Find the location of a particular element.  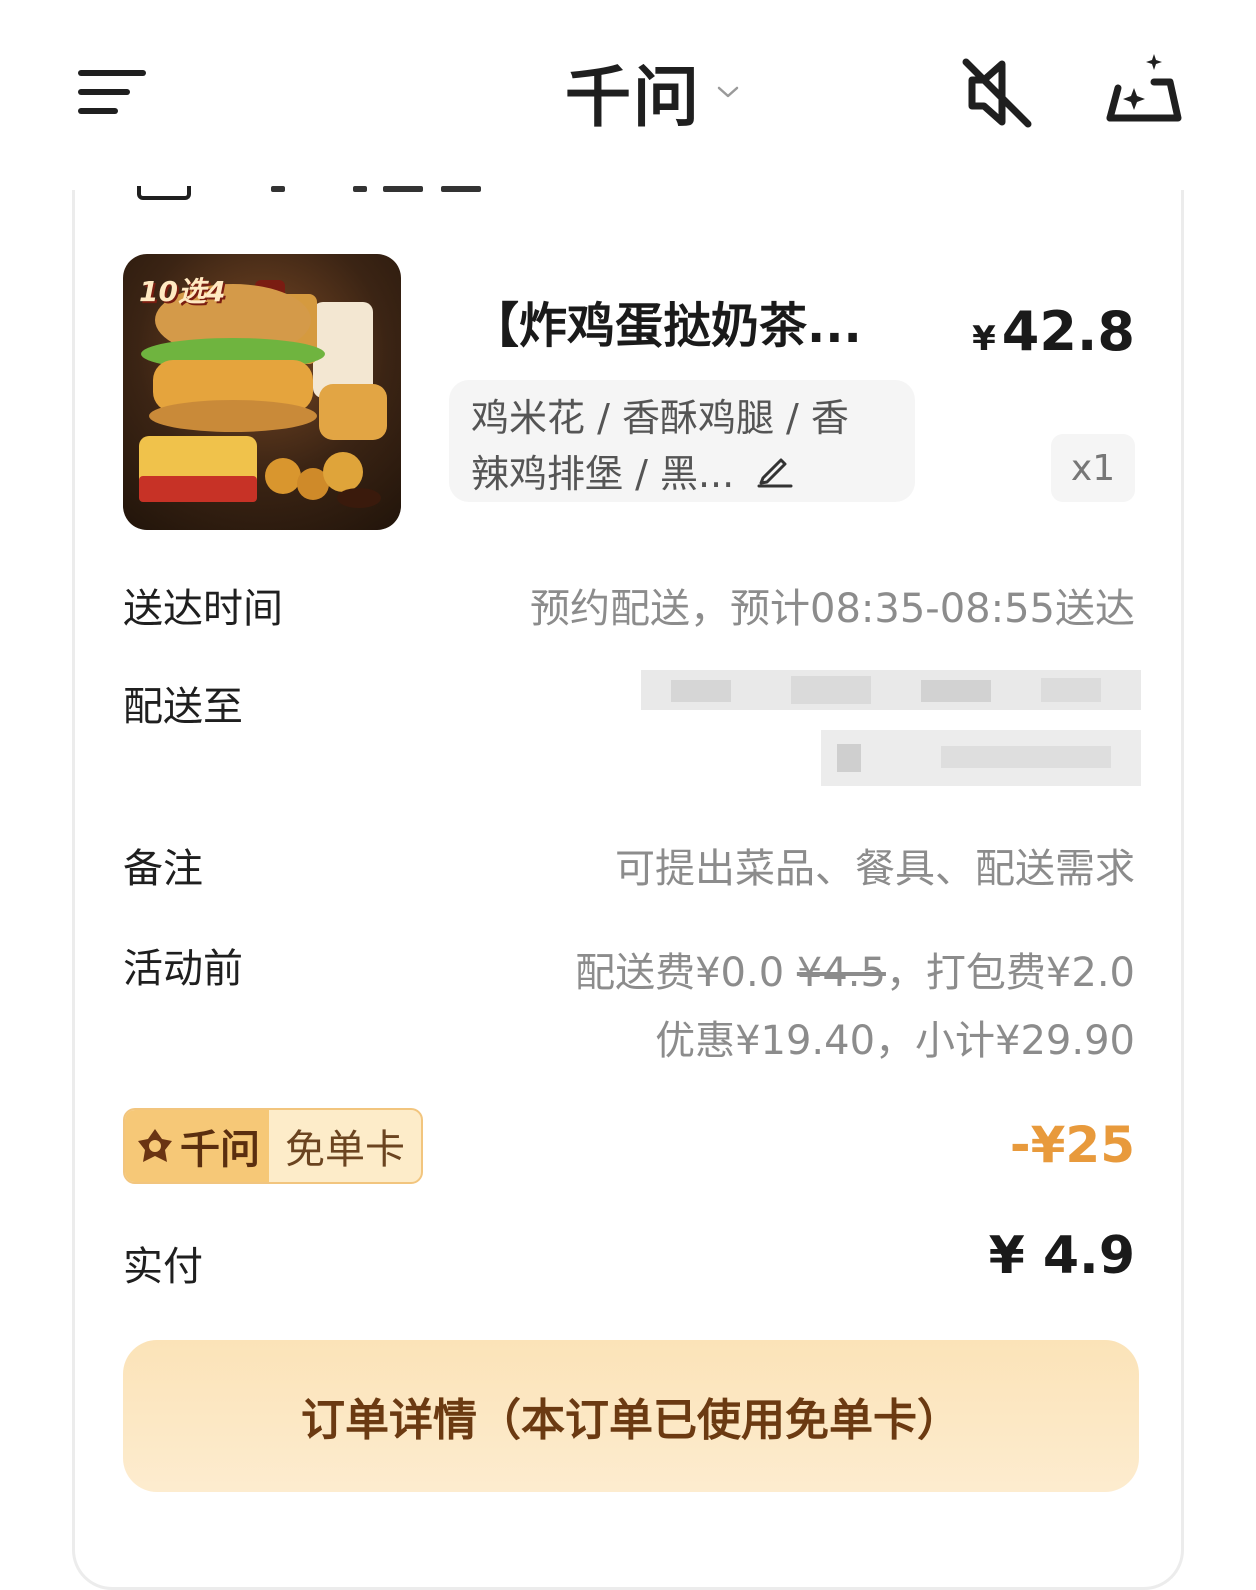

app-title-switcher: 千问 is located at coordinates (653, 94).